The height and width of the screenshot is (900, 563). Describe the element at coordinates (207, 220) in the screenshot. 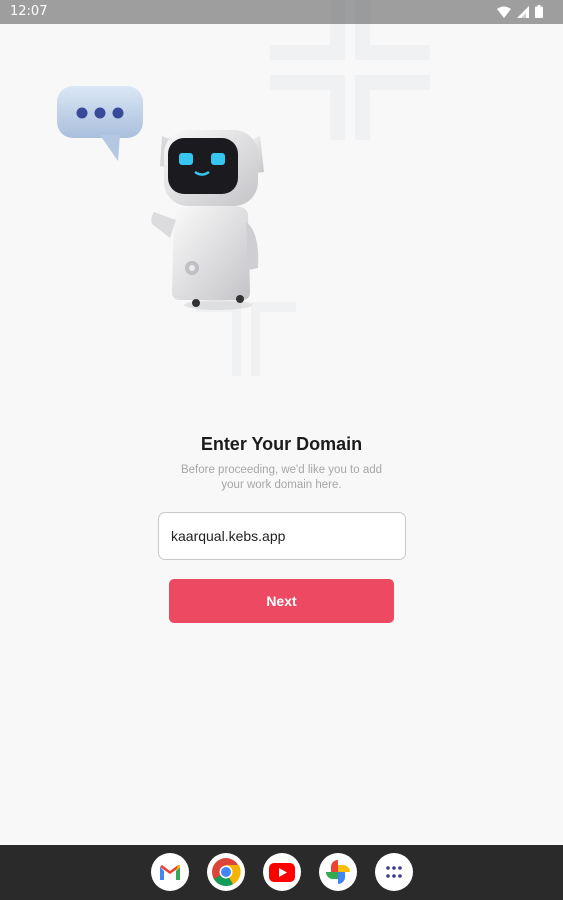

I see `robot-mascot` at that location.